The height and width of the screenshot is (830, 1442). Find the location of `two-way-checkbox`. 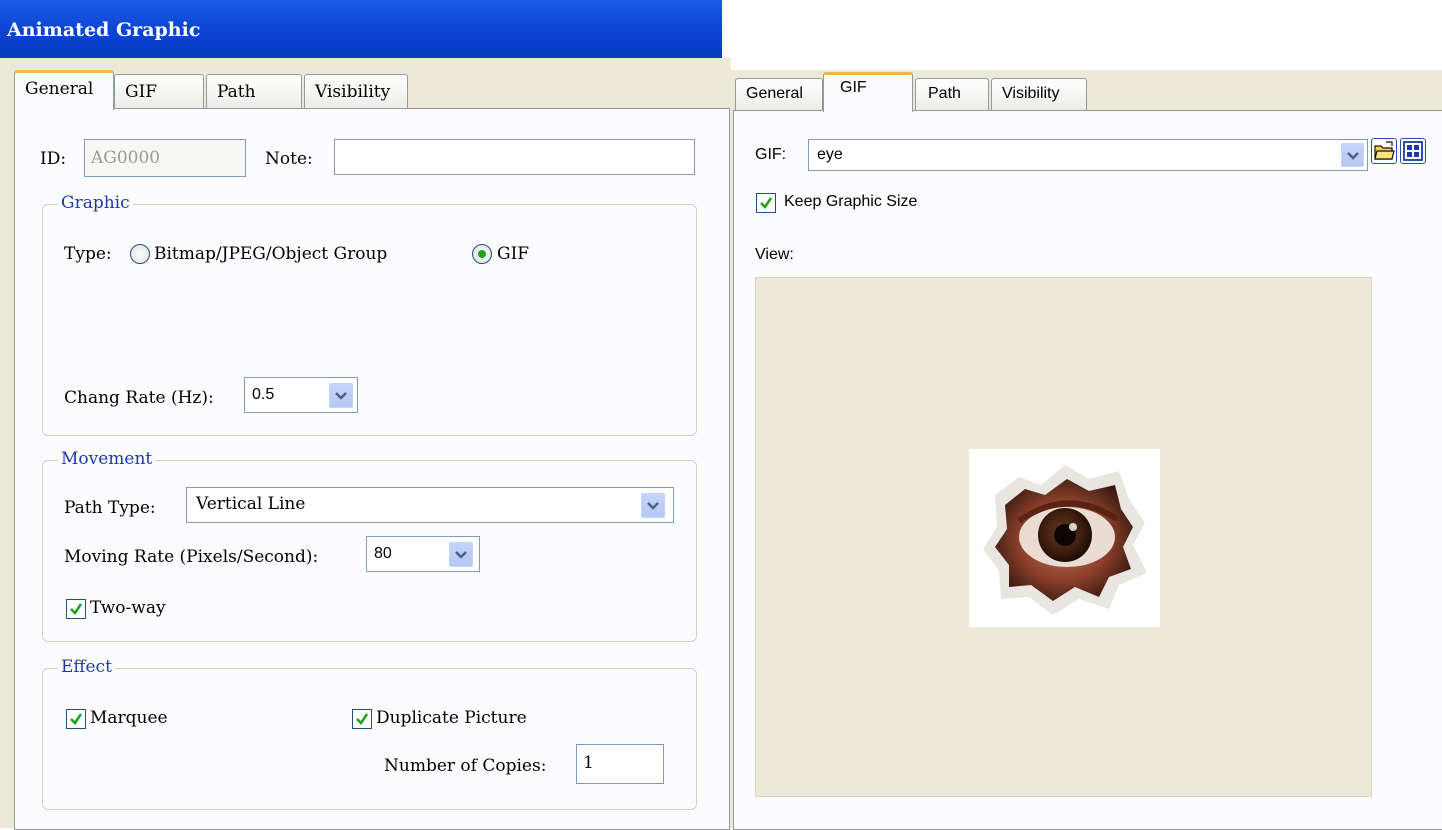

two-way-checkbox is located at coordinates (76, 609).